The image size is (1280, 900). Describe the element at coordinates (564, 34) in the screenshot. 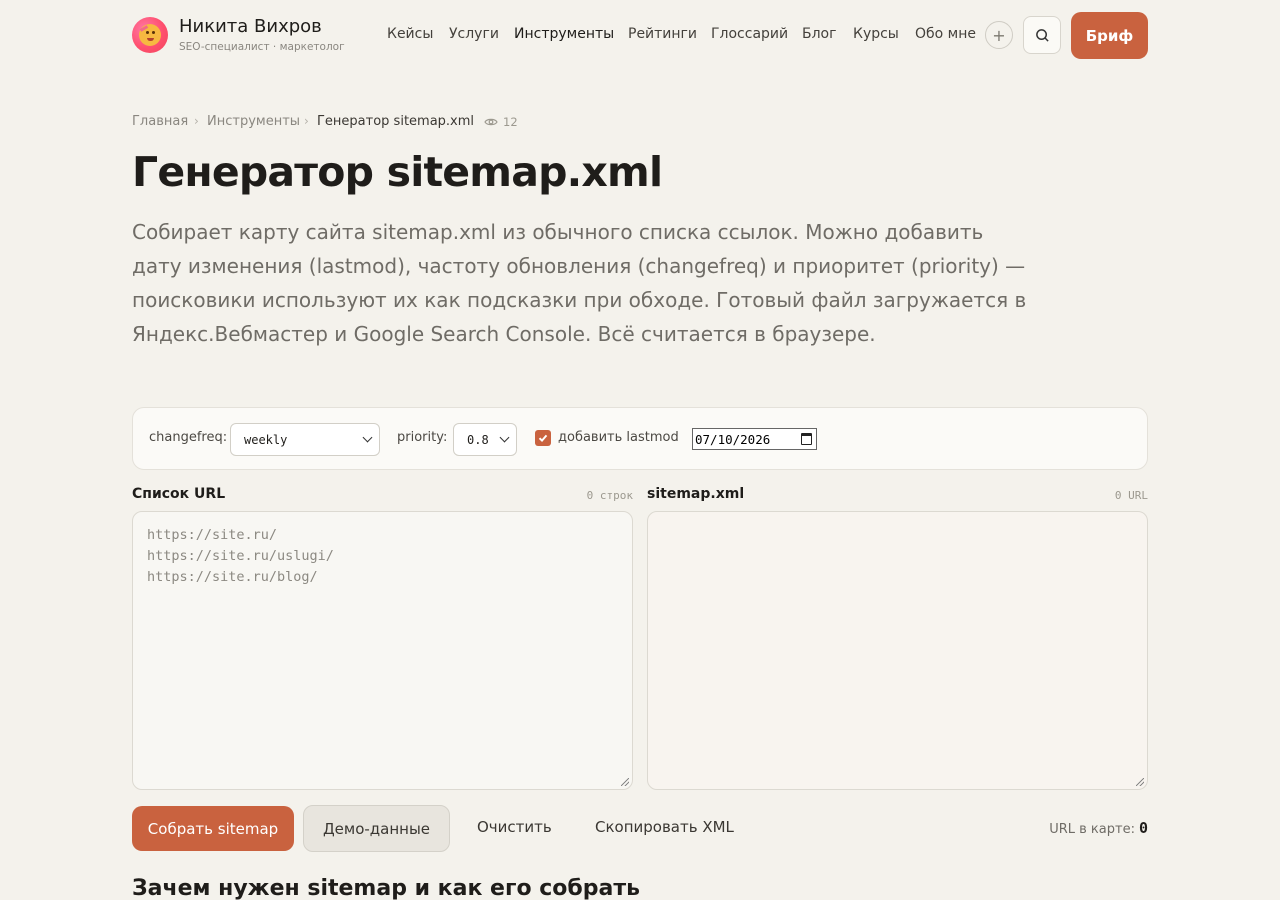

I see `nav-item-tools: Инструменты` at that location.